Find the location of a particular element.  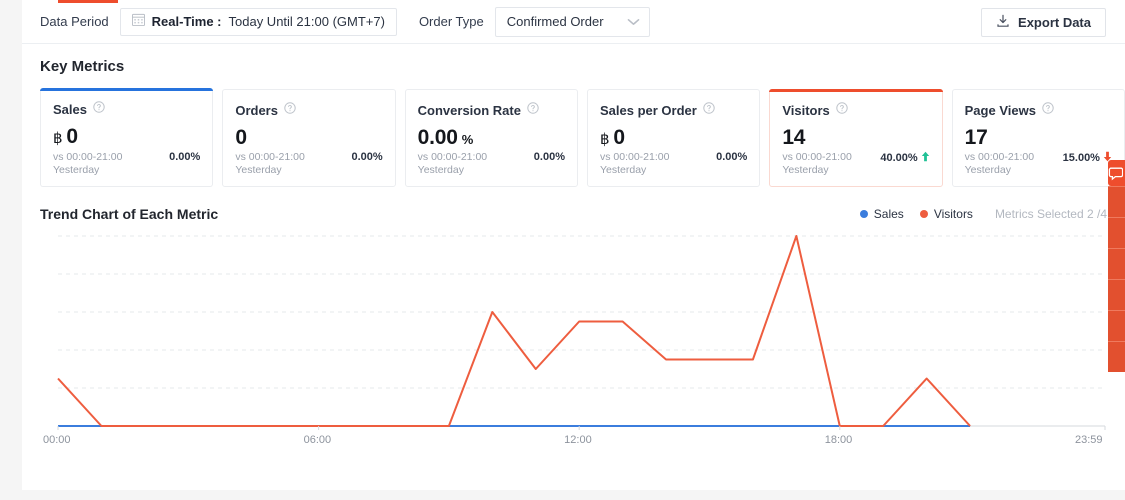

order-type-label: Order Type is located at coordinates (451, 21).